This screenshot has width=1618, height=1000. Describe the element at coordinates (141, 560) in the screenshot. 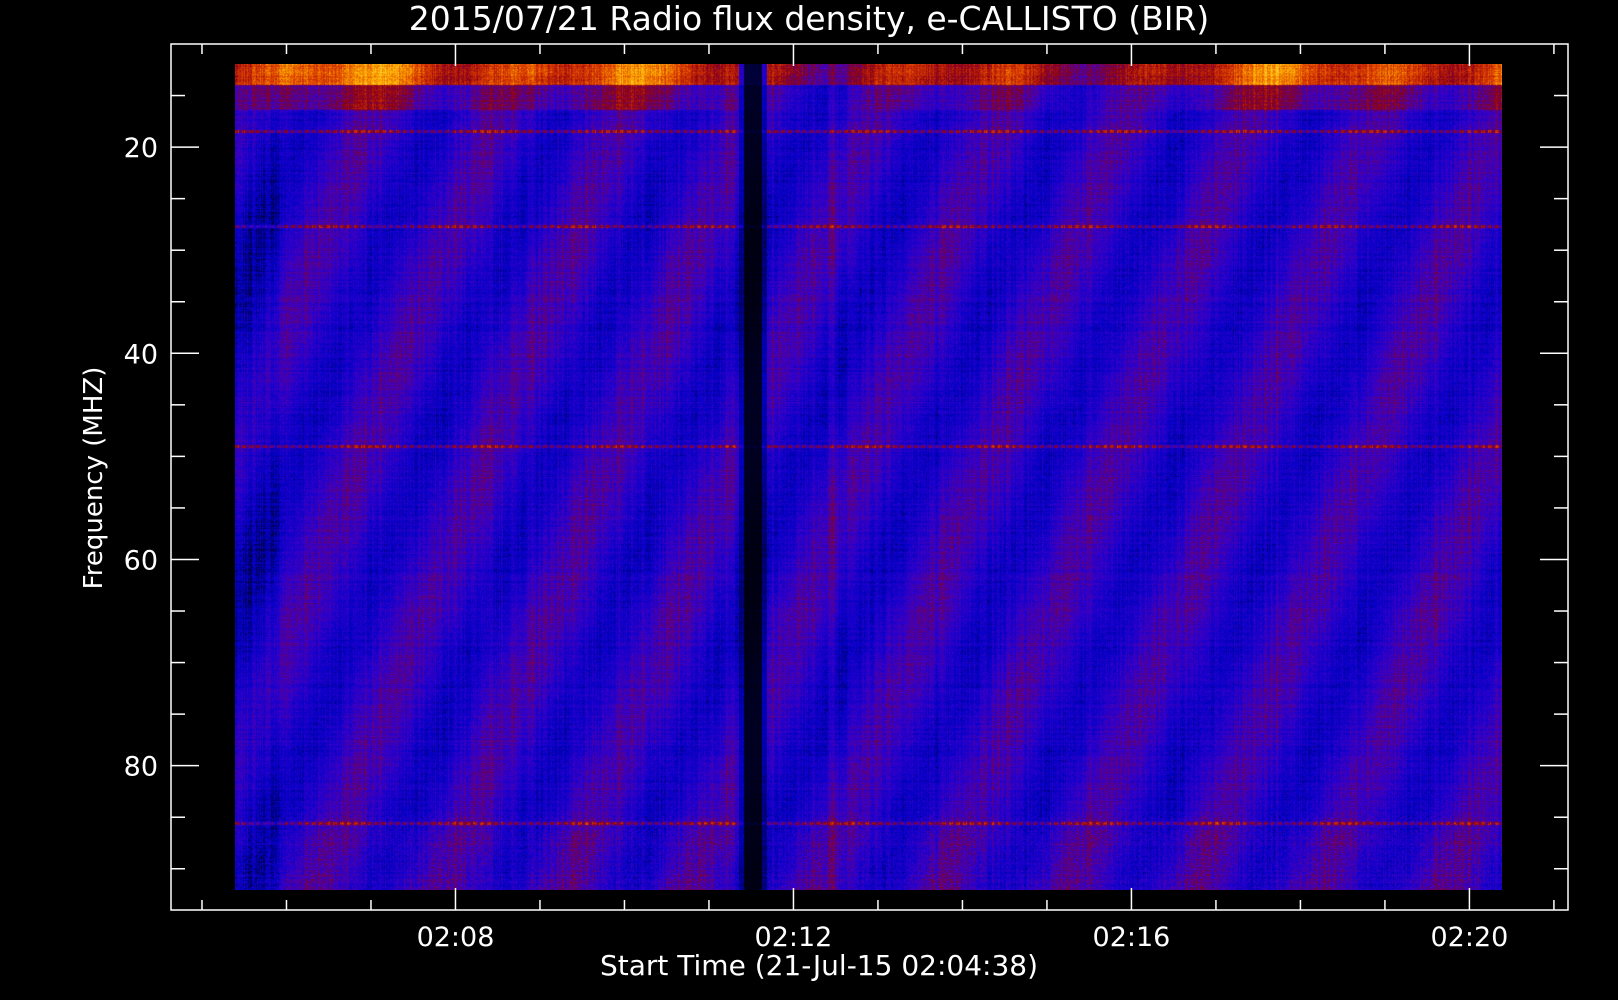

I see `y-tick-label: 60` at that location.